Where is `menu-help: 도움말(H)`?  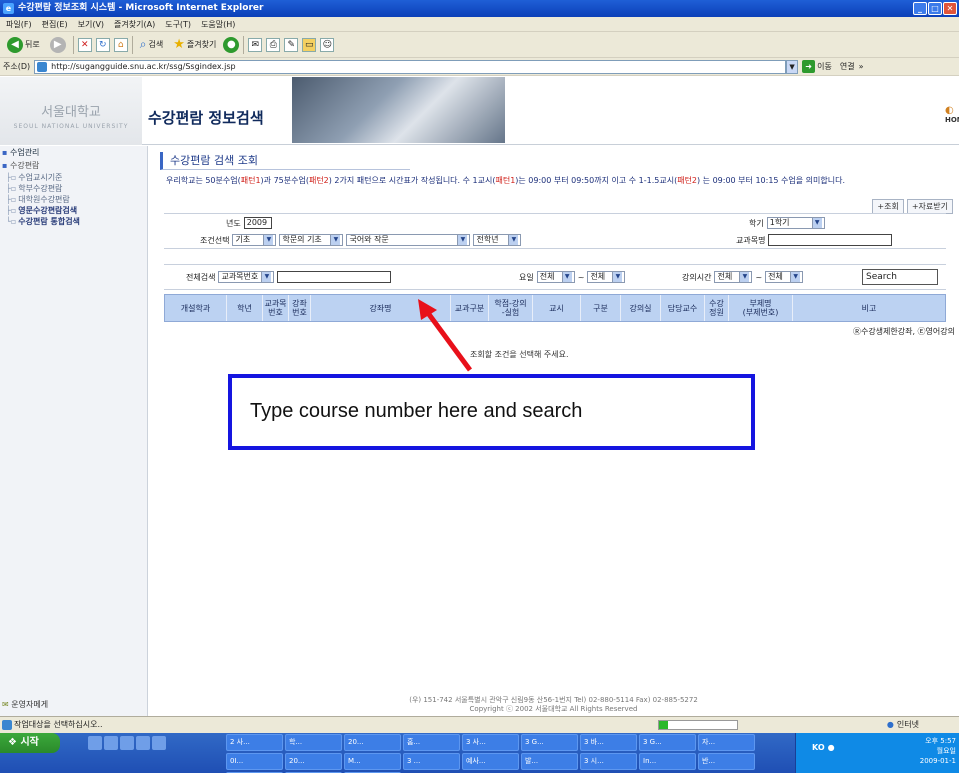
menu-help: 도움말(H) is located at coordinates (218, 24).